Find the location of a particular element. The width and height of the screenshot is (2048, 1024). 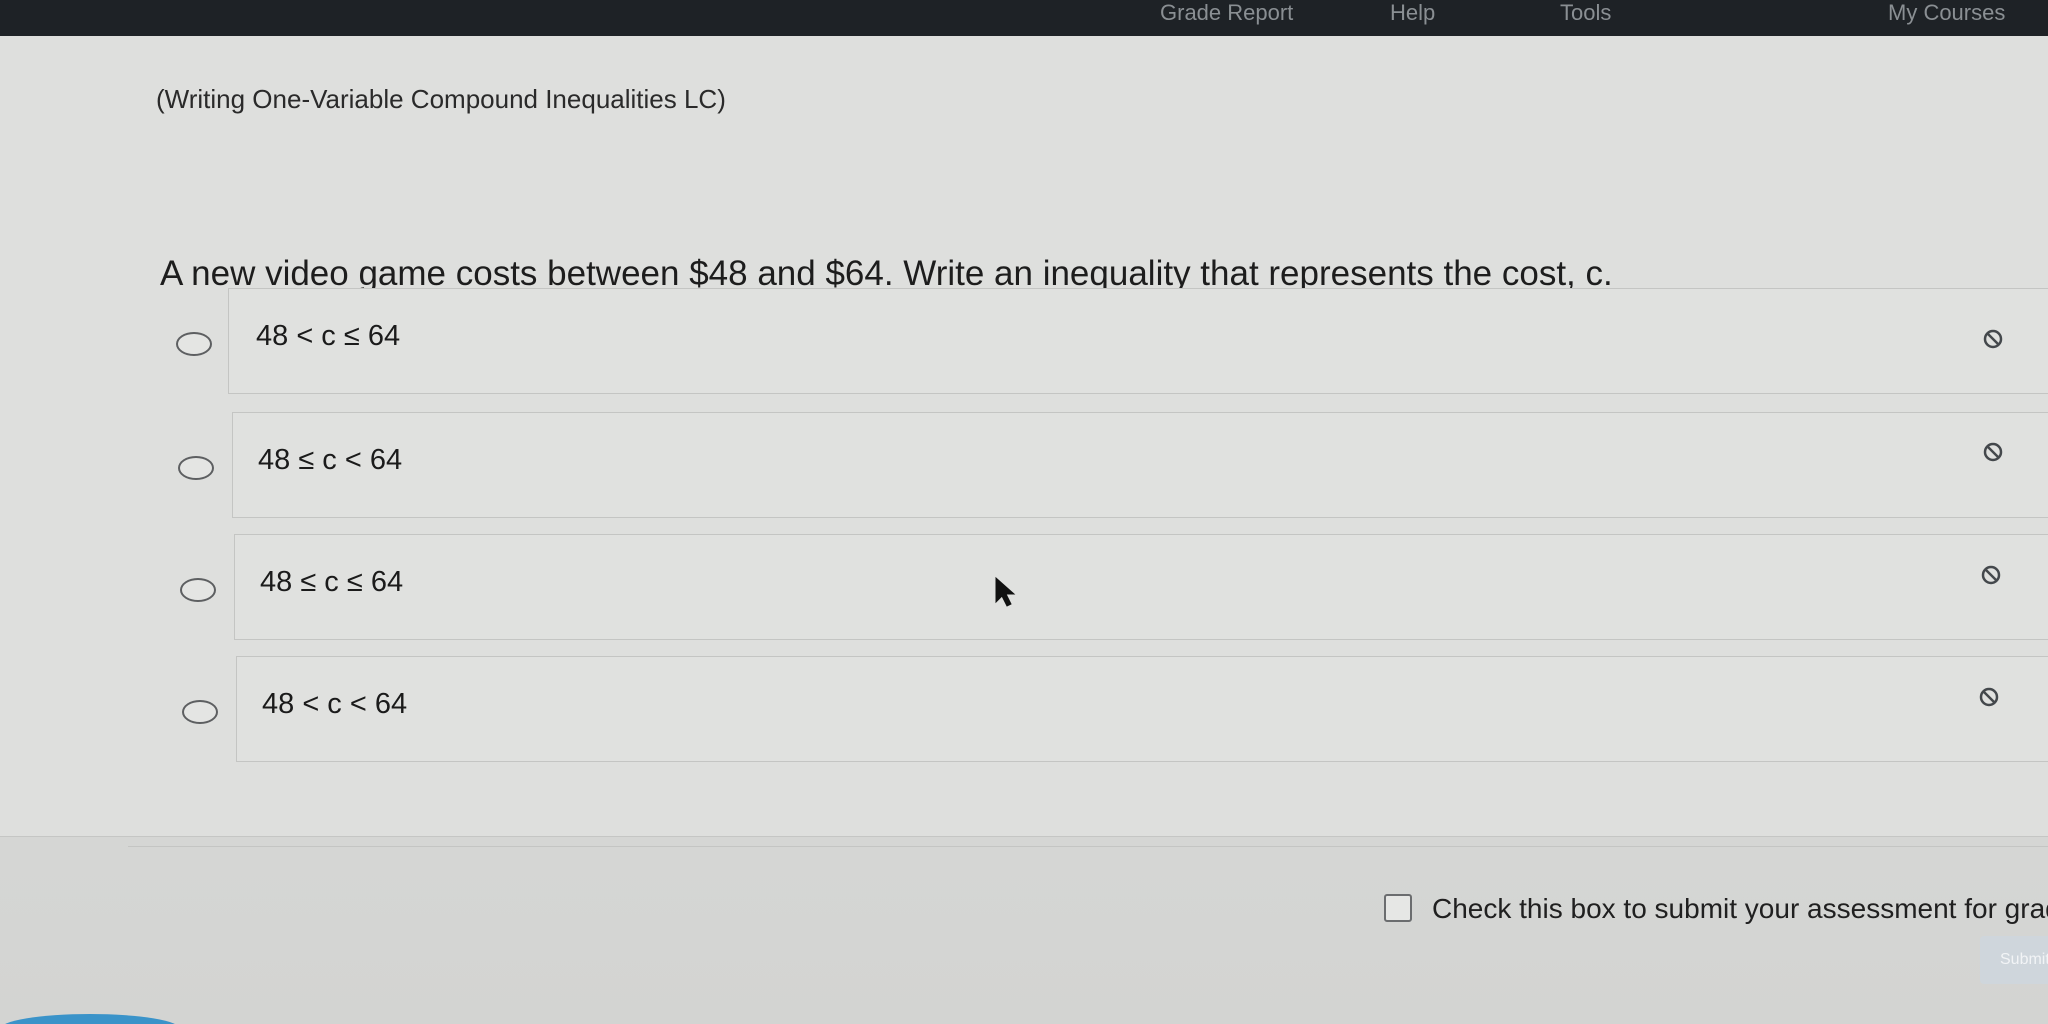

submit-button: Submit is located at coordinates (2014, 960).